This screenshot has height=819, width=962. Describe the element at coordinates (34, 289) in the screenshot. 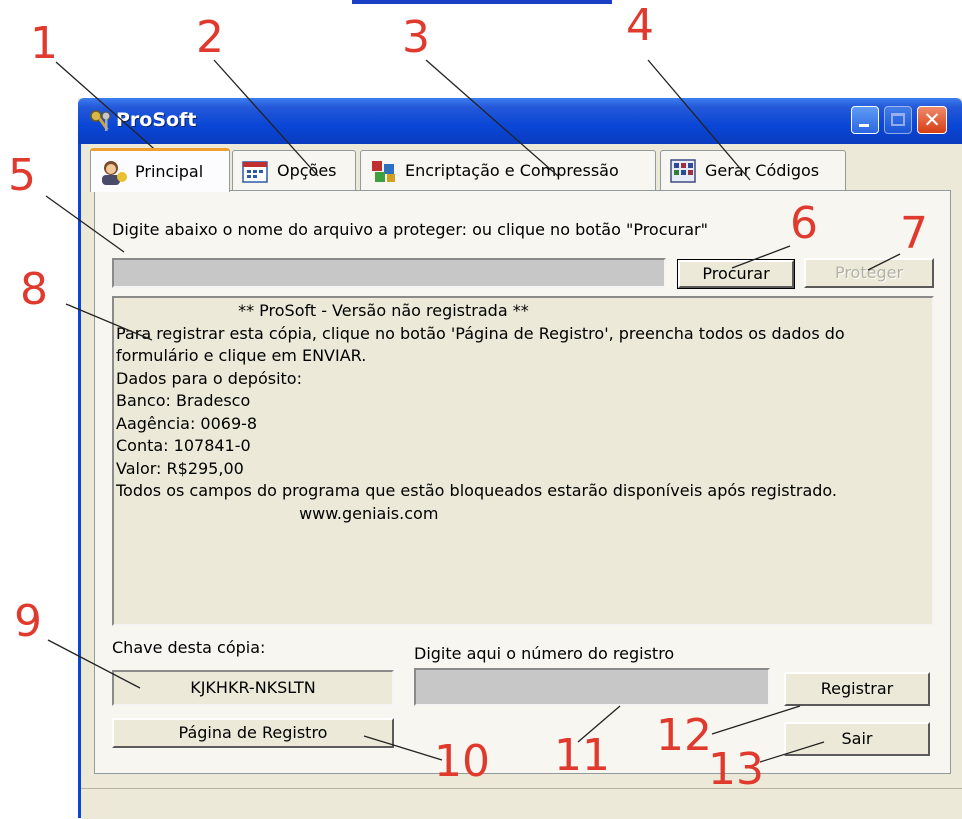

I see `annotation-8: 8` at that location.